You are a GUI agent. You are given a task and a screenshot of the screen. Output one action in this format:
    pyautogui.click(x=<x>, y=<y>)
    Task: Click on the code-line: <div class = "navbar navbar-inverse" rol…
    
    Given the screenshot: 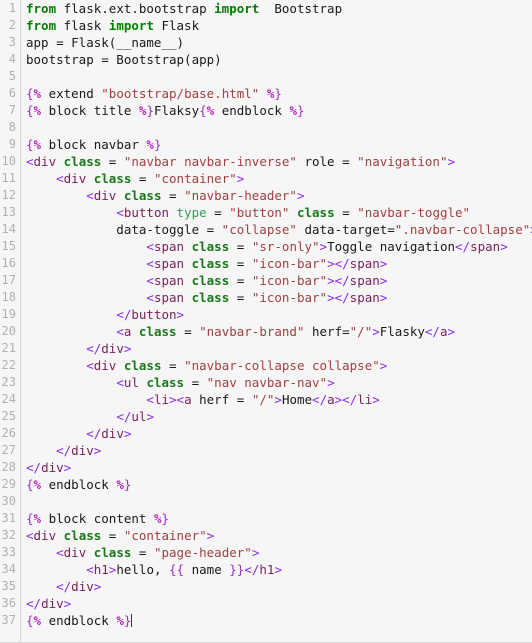 What is the action you would take?
    pyautogui.click(x=277, y=161)
    